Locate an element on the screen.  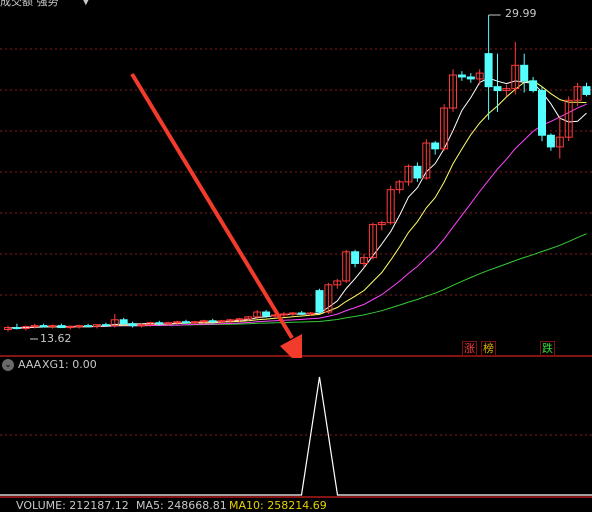
volume-ma10-value: MA10: 258214.69 is located at coordinates (278, 505).